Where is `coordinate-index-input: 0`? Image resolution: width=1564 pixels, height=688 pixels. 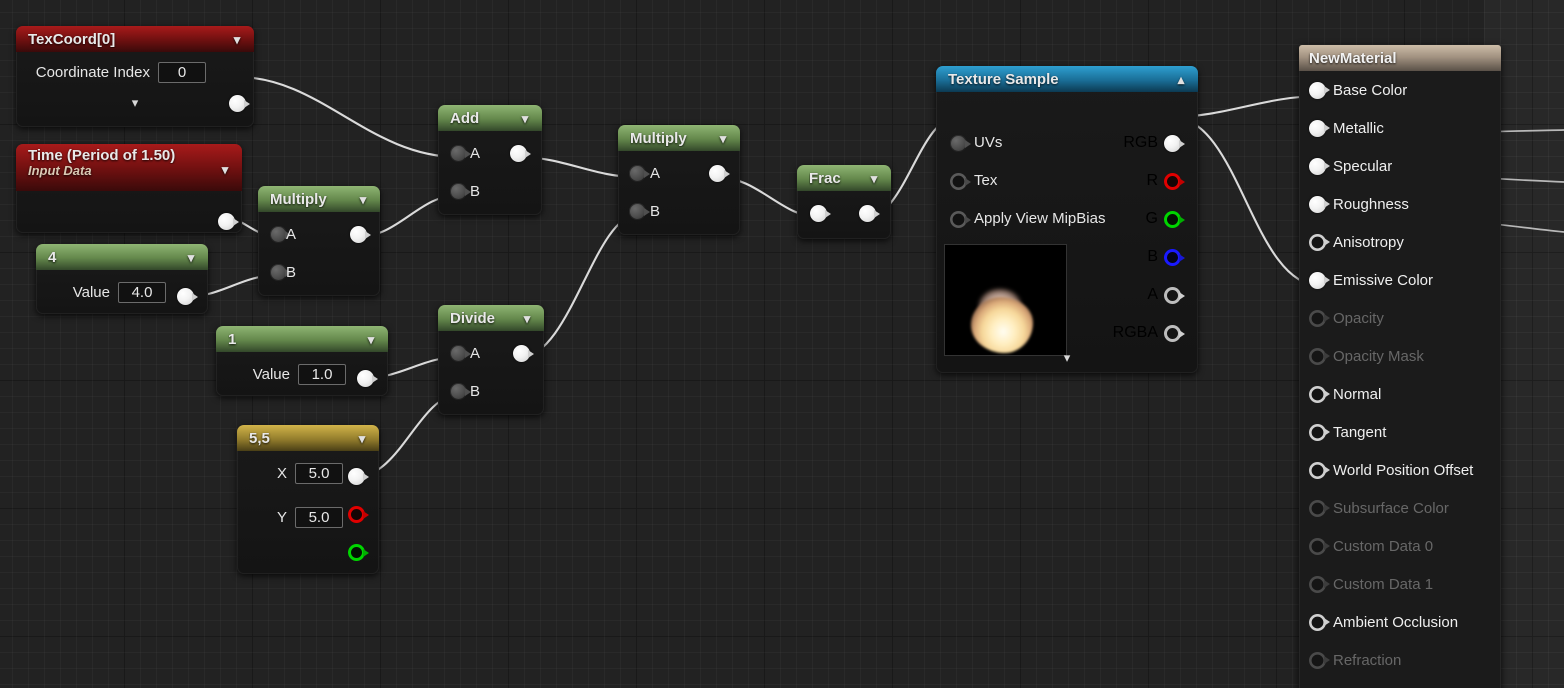 coordinate-index-input: 0 is located at coordinates (182, 72).